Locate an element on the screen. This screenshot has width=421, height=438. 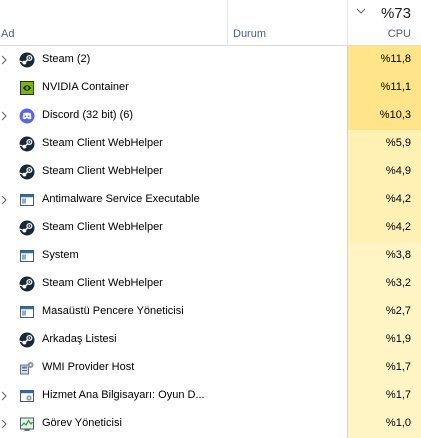
process-name: Masaüstü Pencere Yöneticisi is located at coordinates (113, 311).